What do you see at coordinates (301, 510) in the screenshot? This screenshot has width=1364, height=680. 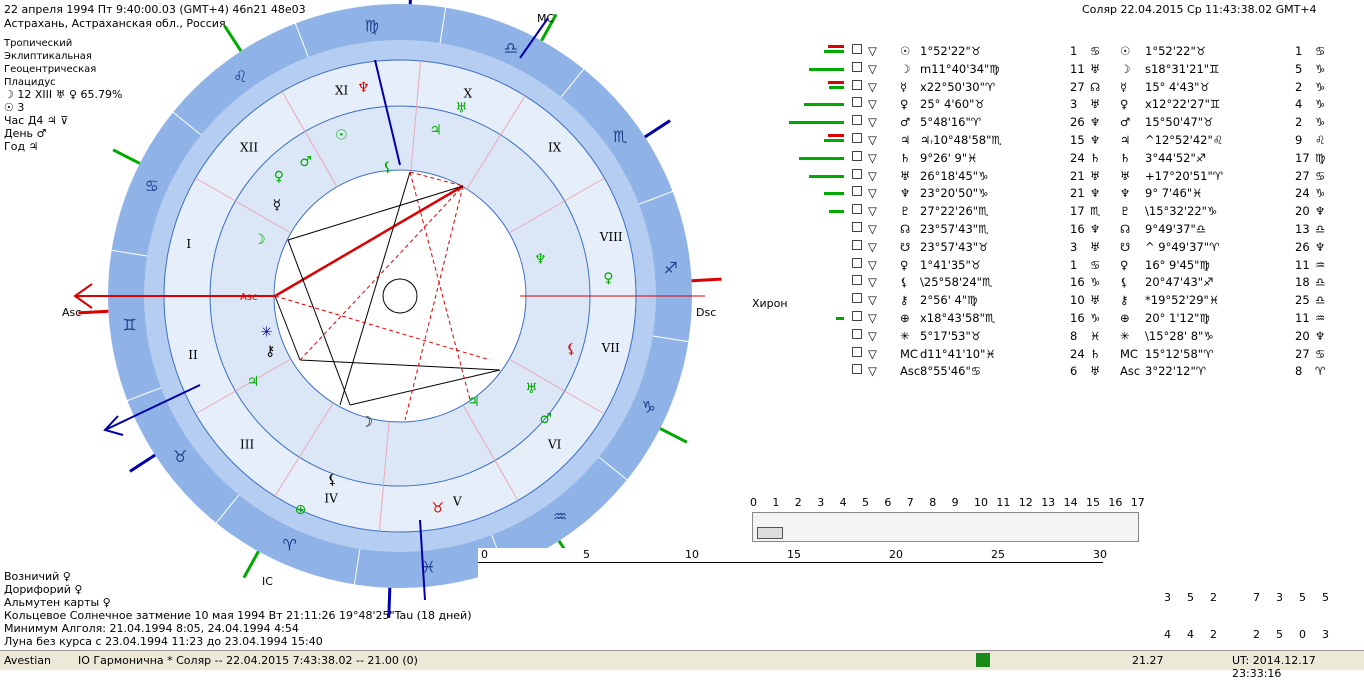 I see `planet-glyph: ⊕` at bounding box center [301, 510].